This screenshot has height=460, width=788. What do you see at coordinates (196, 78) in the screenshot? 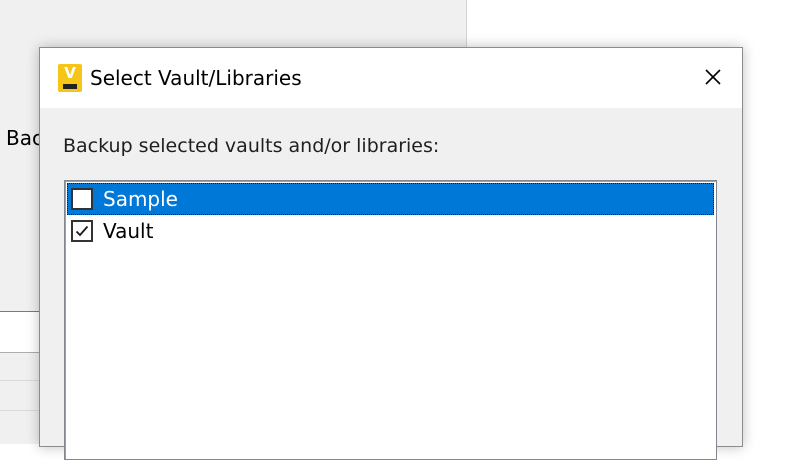
I see `dialog-title: Select Vault/Libraries` at bounding box center [196, 78].